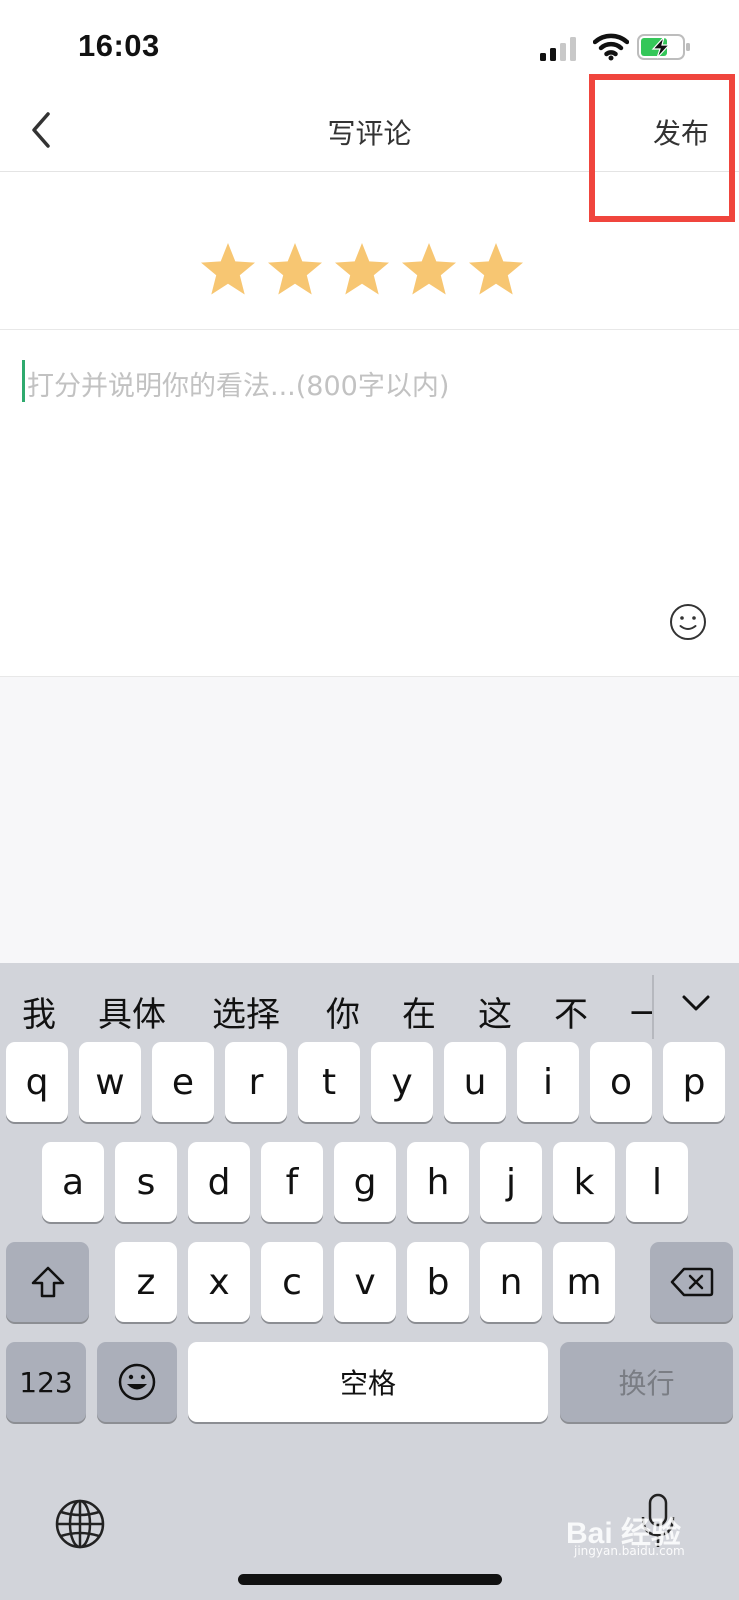  Describe the element at coordinates (475, 1082) in the screenshot. I see `key-u: u` at that location.